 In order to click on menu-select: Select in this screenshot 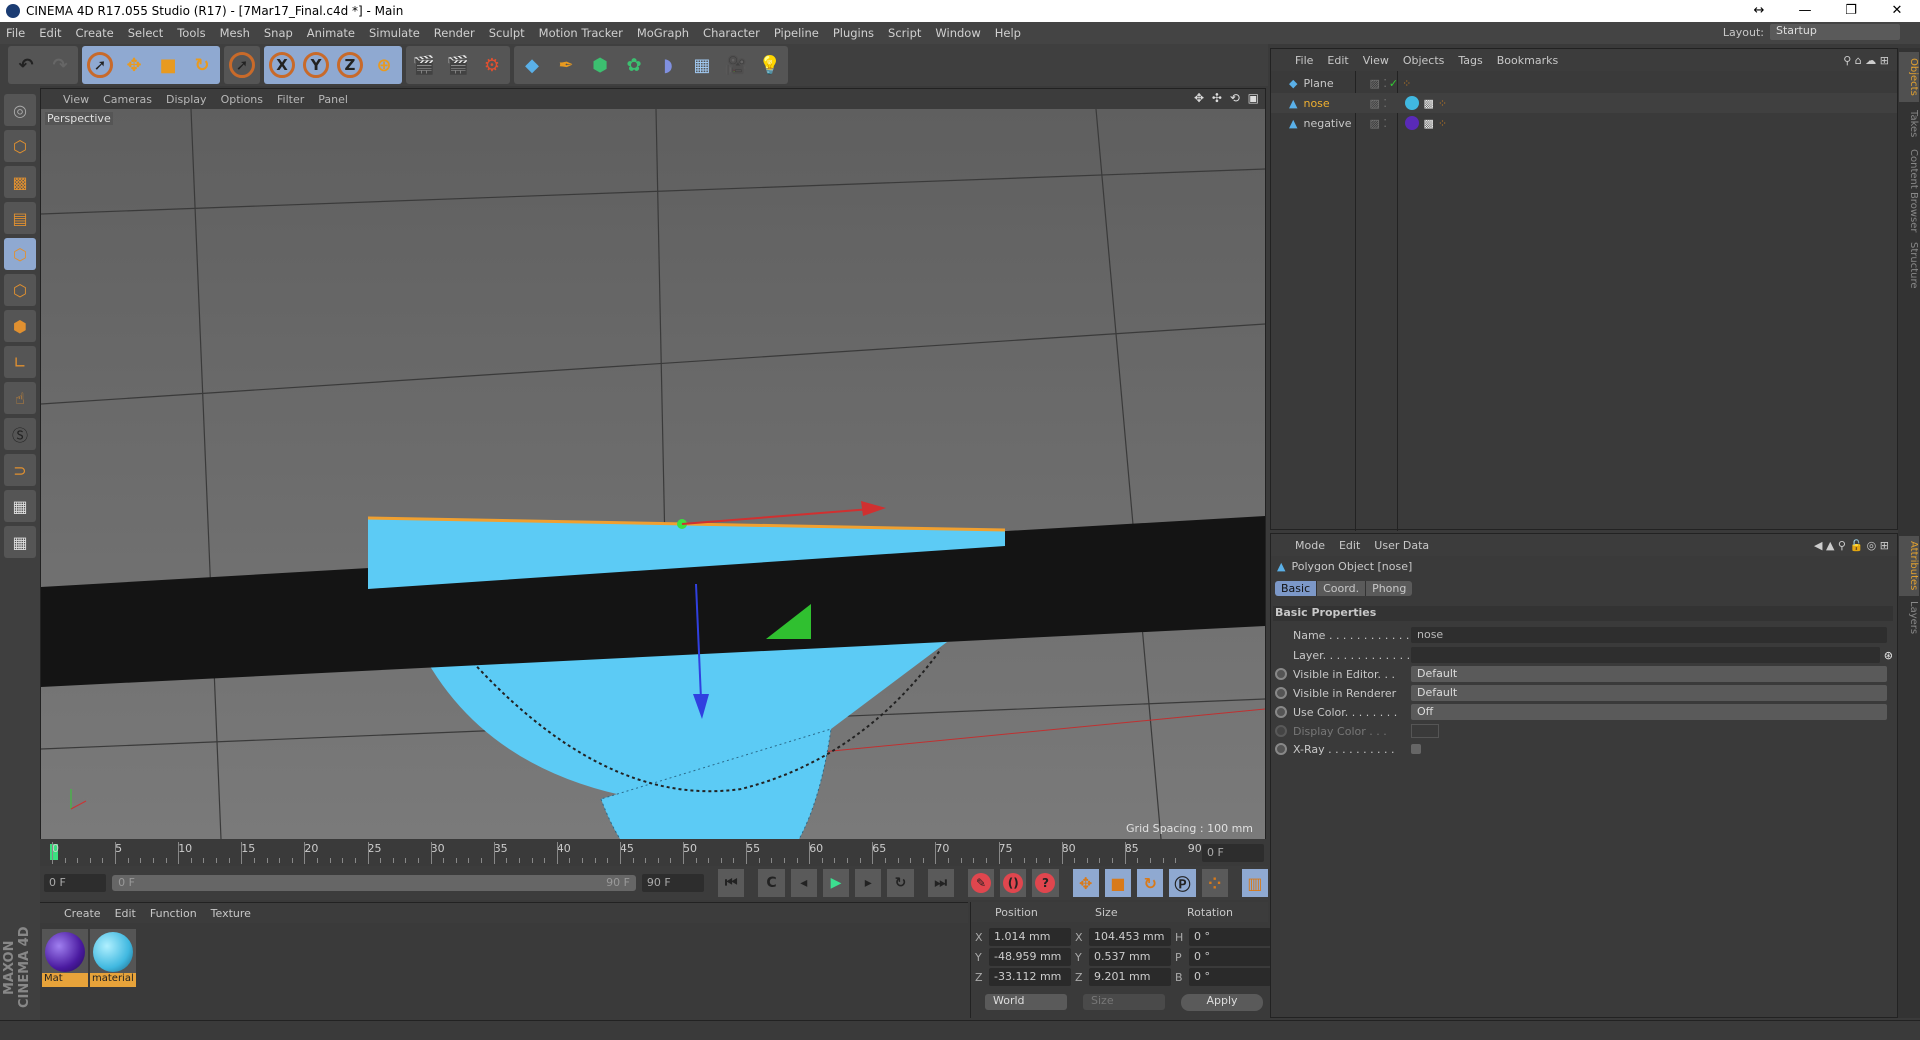, I will do `click(145, 33)`.